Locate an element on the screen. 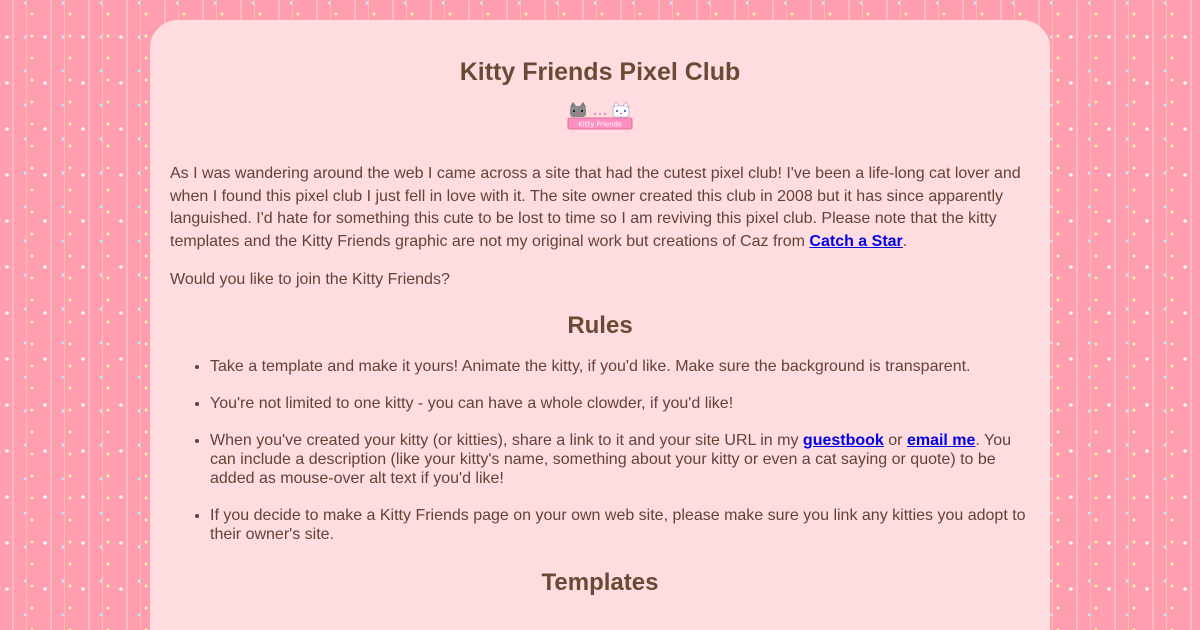 The width and height of the screenshot is (1200, 630). email-me-link: email me is located at coordinates (941, 440).